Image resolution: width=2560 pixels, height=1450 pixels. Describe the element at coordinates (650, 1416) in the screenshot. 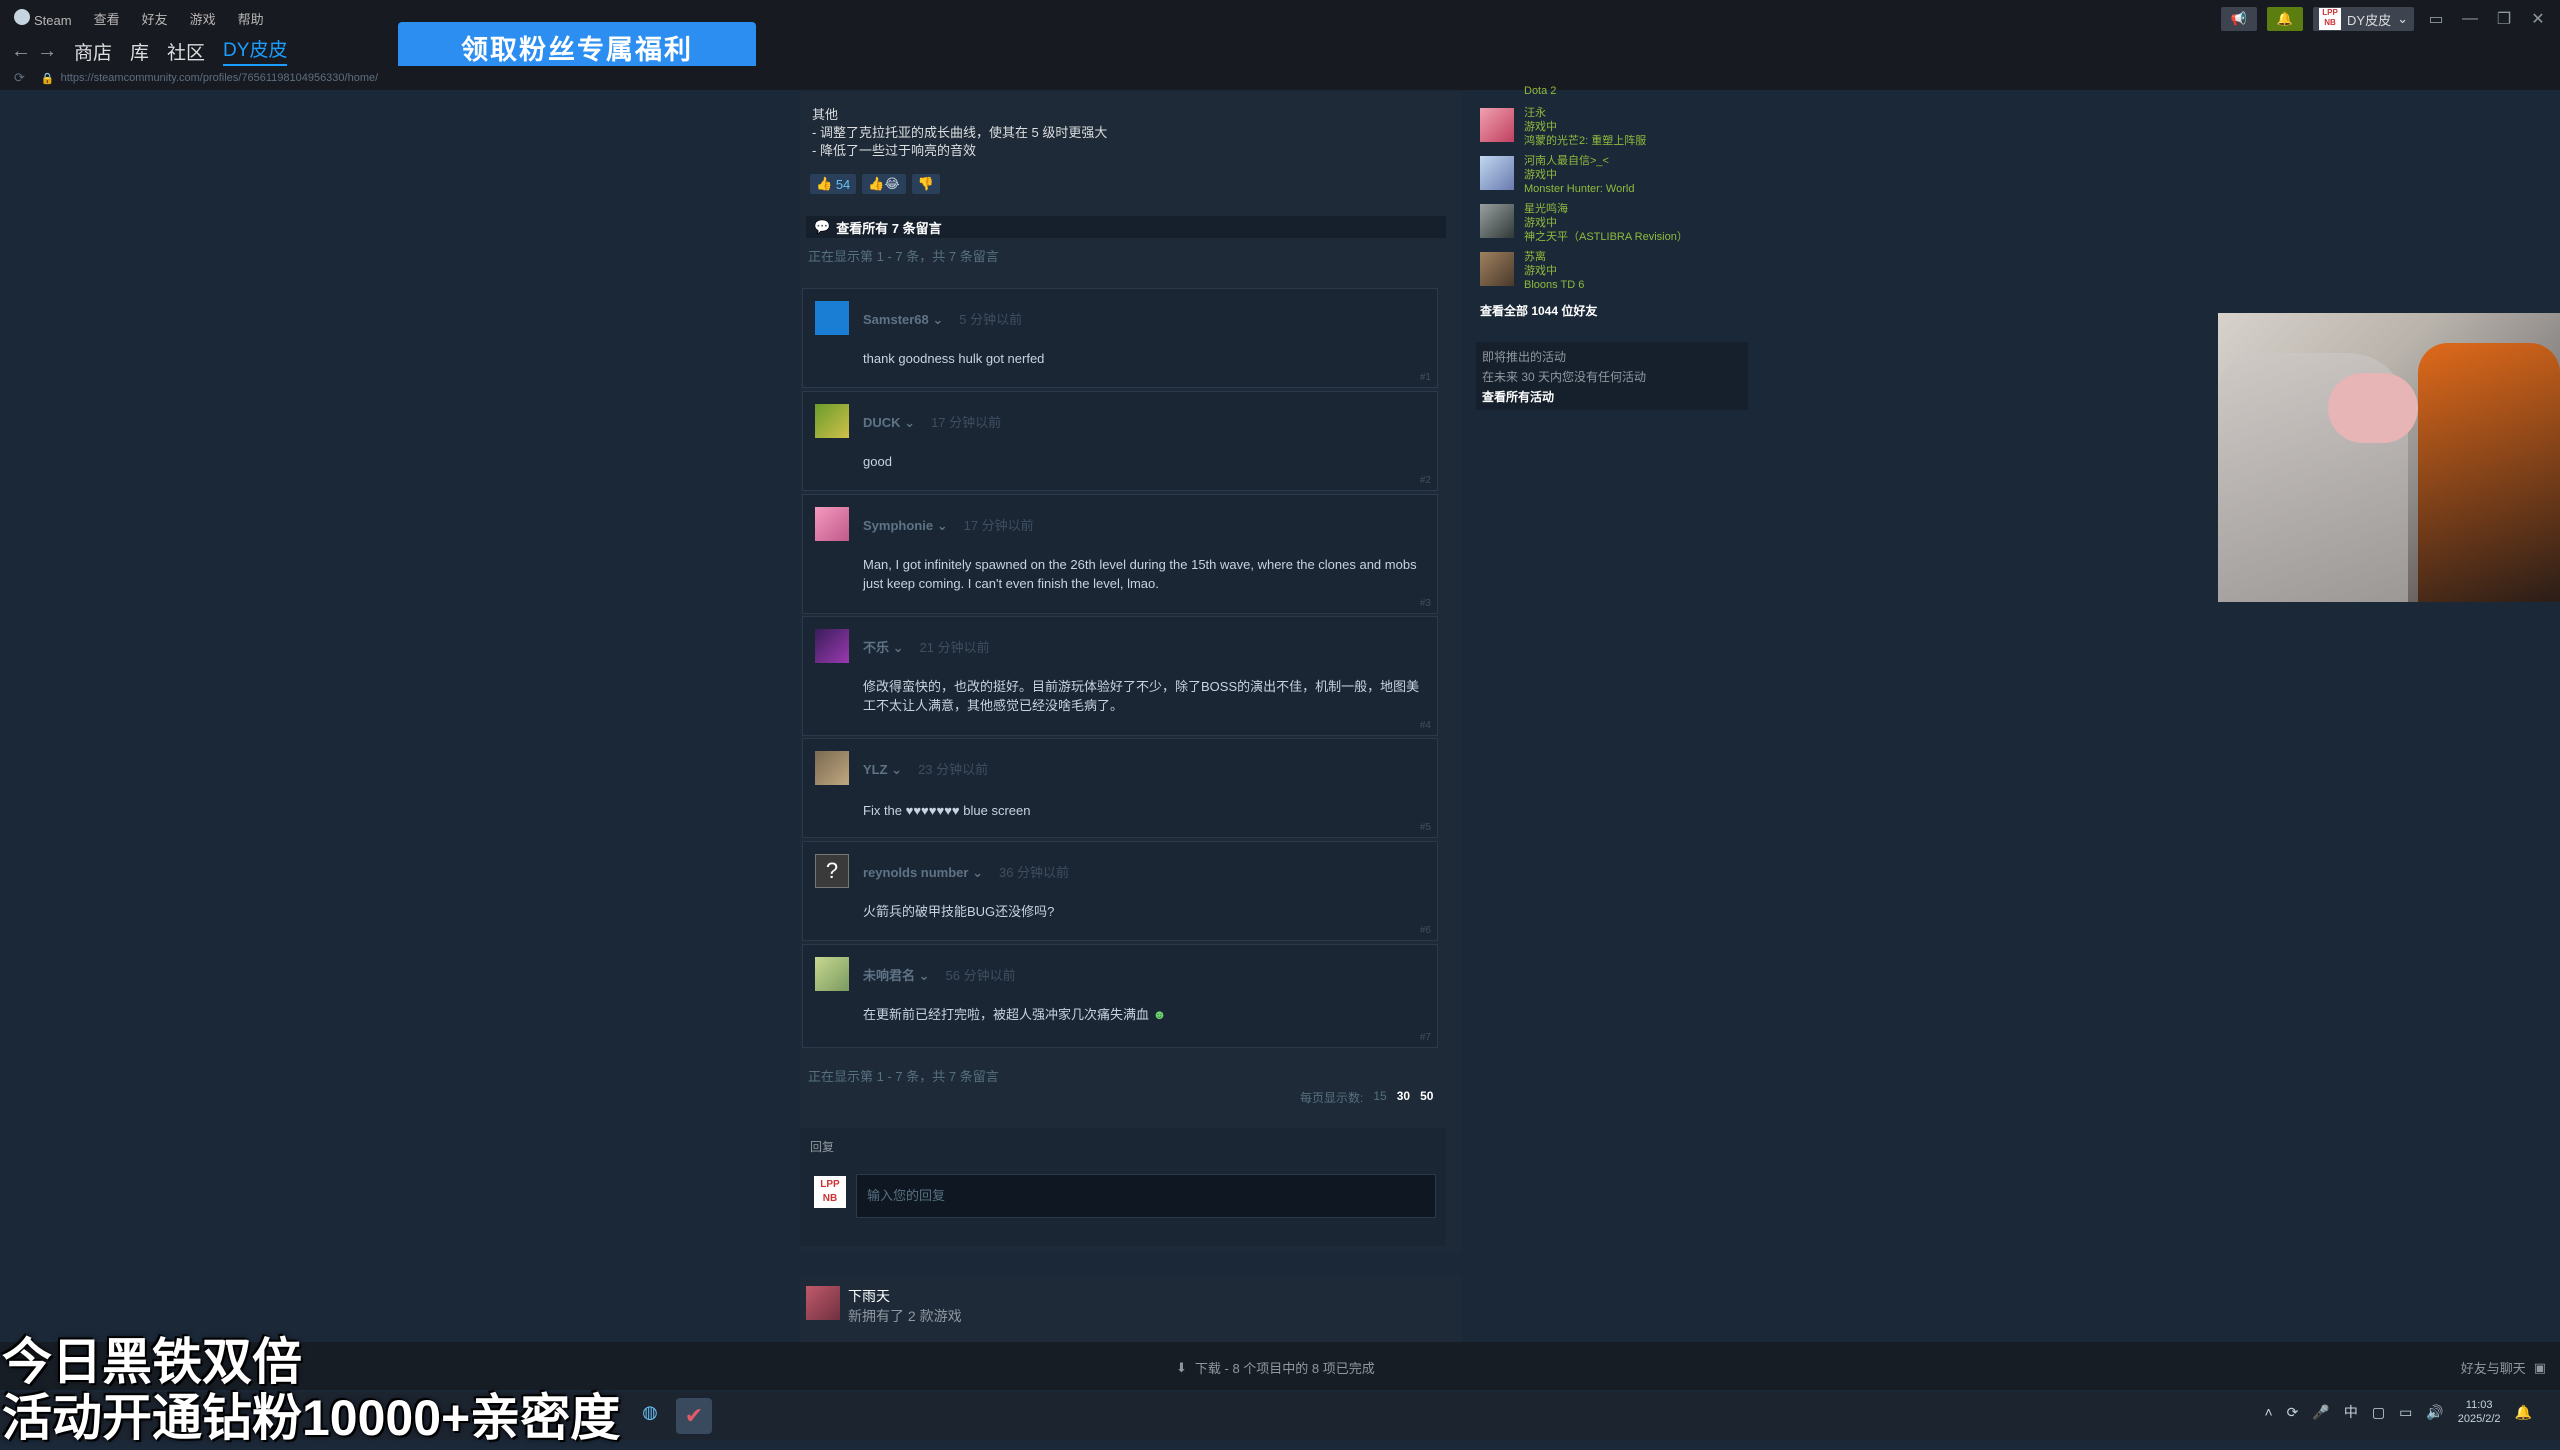

I see `edge-icon: ◍` at that location.